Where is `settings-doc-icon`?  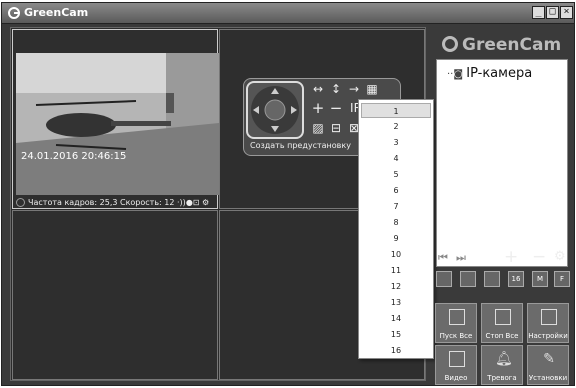 settings-doc-icon is located at coordinates (549, 317).